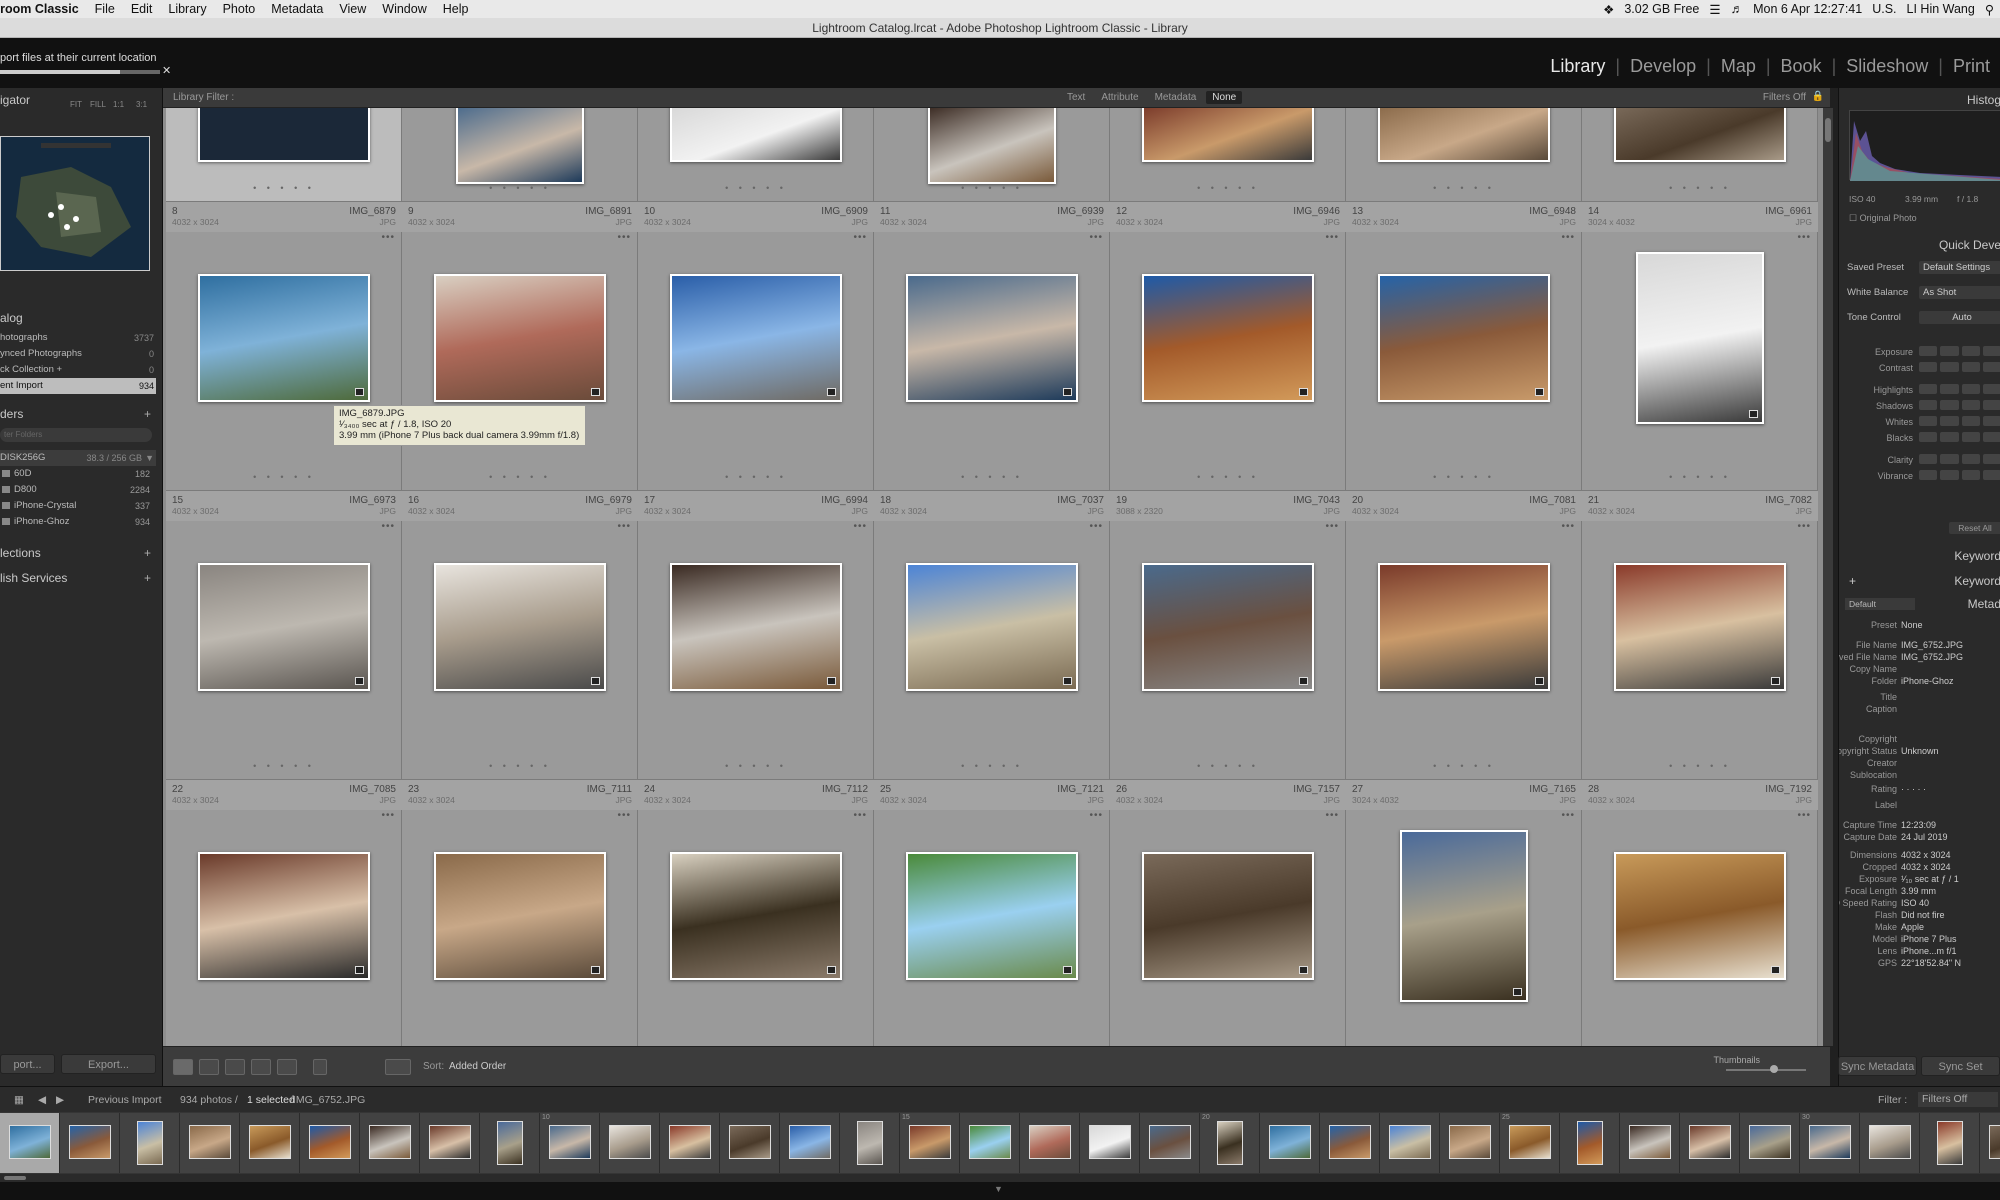  Describe the element at coordinates (1738, 66) in the screenshot. I see `module-map: Map` at that location.